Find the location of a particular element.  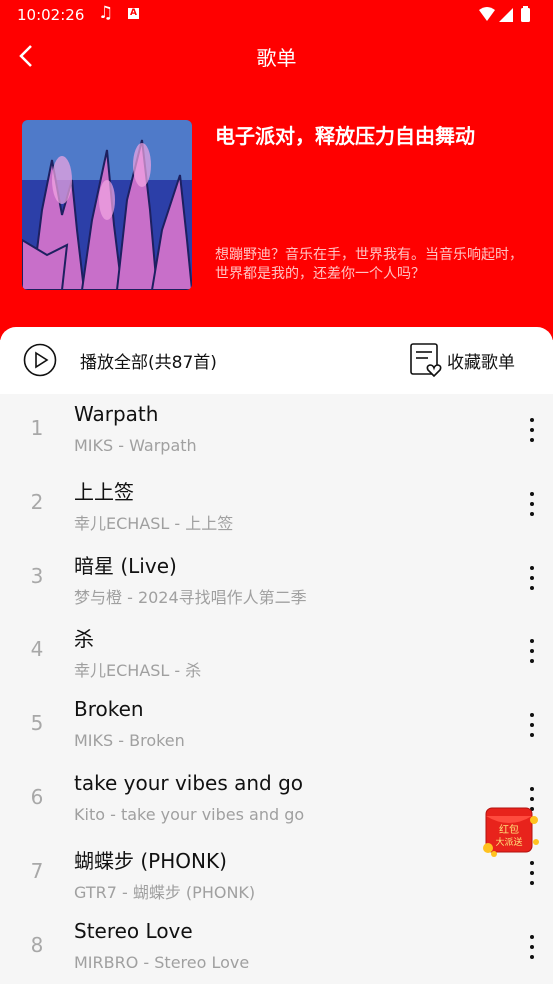

song-row: 7 蝴蝶步 (PHONK) GTR7 - 蝴蝶步 (PHONK) is located at coordinates (276, 874).